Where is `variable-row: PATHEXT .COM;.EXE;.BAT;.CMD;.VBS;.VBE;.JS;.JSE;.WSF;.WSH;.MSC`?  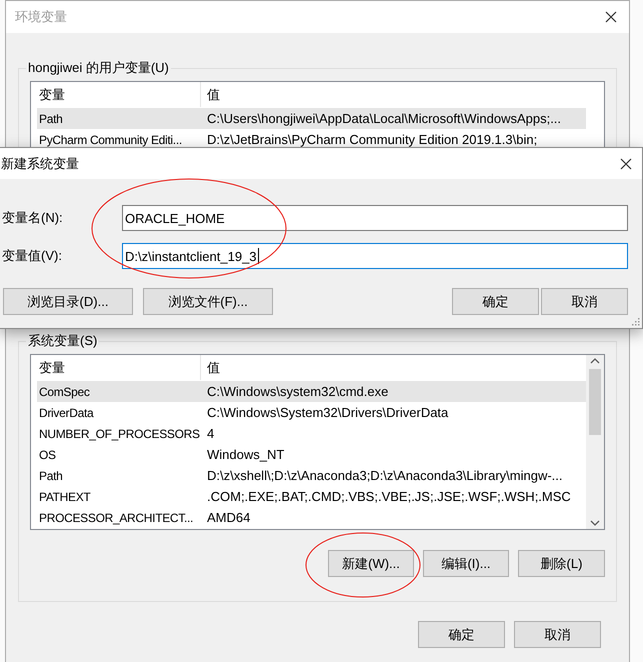 variable-row: PATHEXT .COM;.EXE;.BAT;.CMD;.VBS;.VBE;.JS;.JSE;.WSF;.WSH;.MSC is located at coordinates (311, 496).